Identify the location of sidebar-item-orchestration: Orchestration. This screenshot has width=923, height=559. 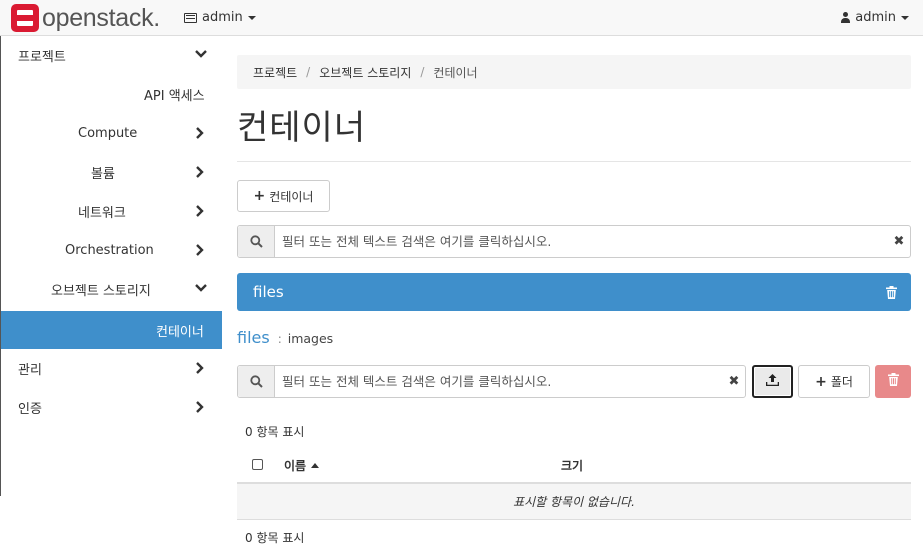
(111, 250).